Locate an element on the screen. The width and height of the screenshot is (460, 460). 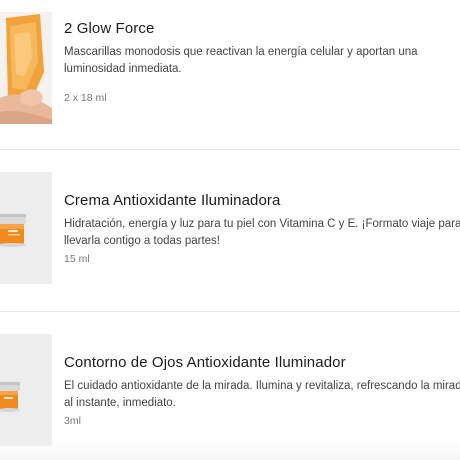
product-image-eye-contour-jar is located at coordinates (26, 390).